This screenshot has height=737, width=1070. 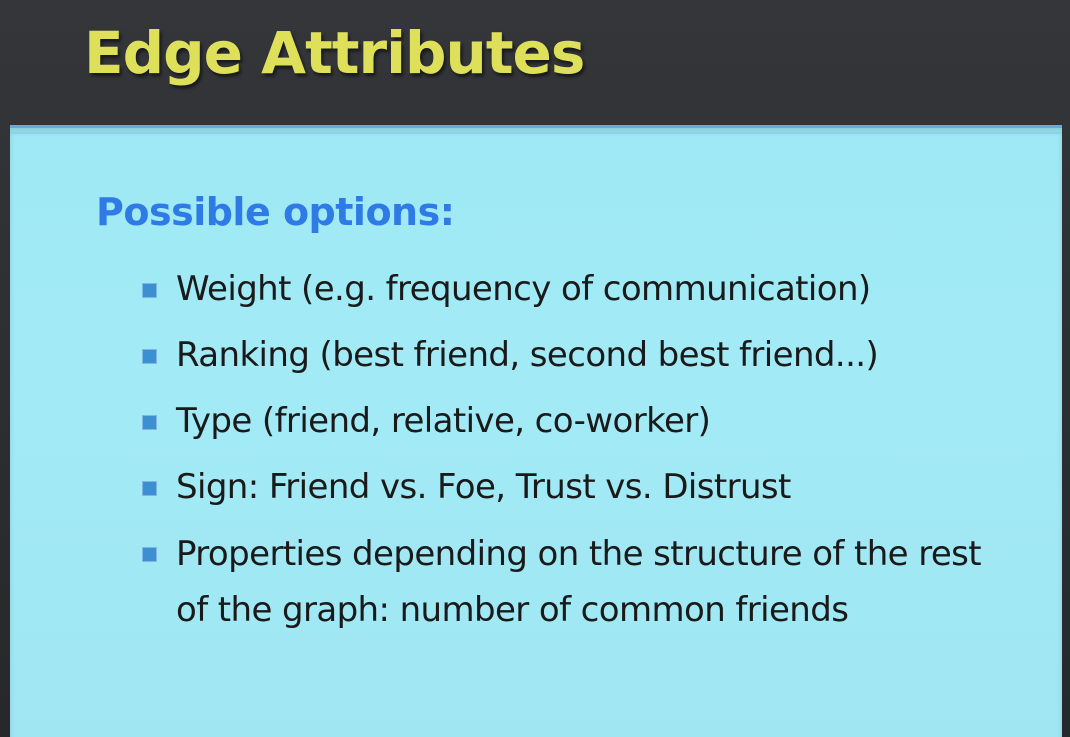 I want to click on bullet-text-sign: Sign: Friend vs. Foe, Trust vs. Distrust, so click(x=483, y=487).